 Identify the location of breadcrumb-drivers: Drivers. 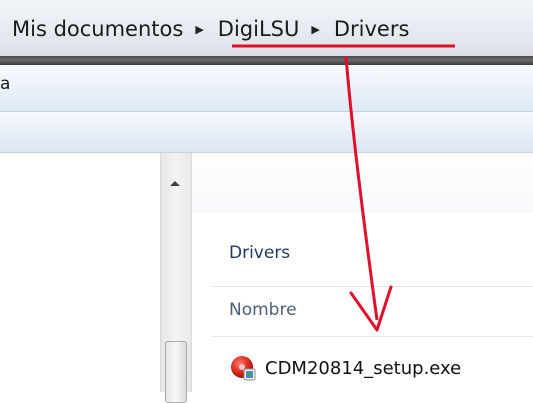
(372, 29).